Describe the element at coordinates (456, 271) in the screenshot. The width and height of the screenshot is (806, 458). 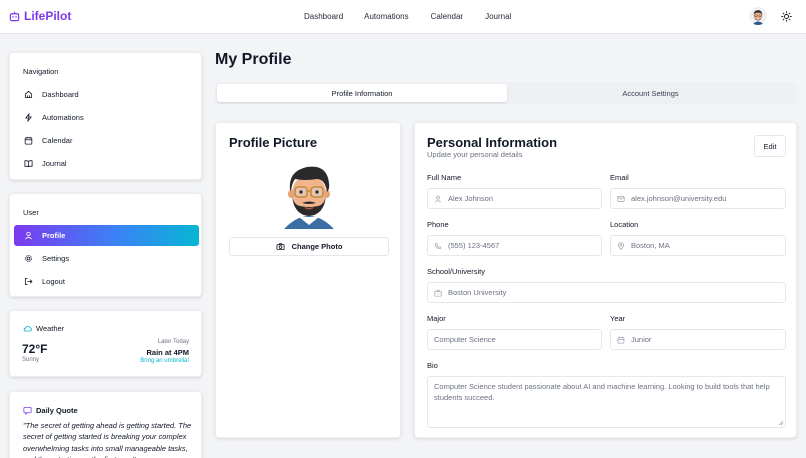
I see `school-label: School/University` at that location.